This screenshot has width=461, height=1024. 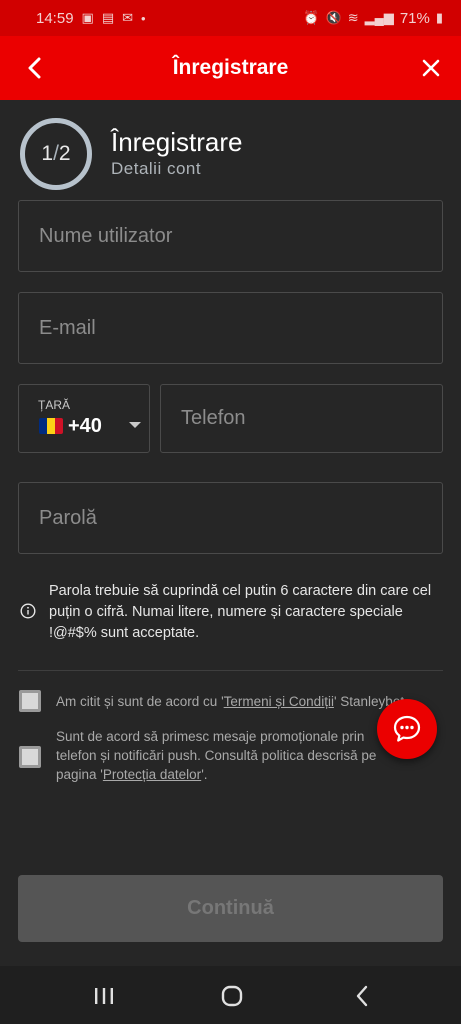 What do you see at coordinates (51, 426) in the screenshot?
I see `romania-flag-icon` at bounding box center [51, 426].